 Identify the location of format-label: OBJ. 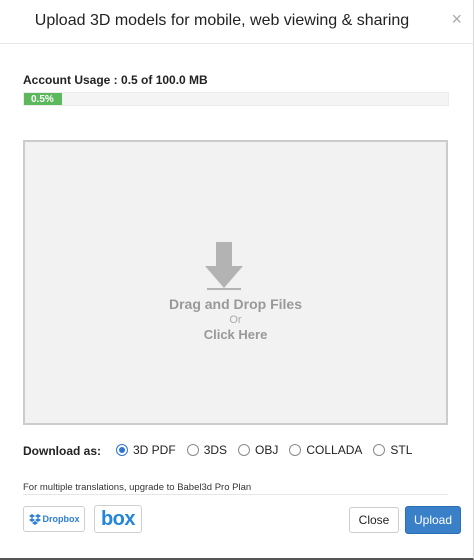
(267, 450).